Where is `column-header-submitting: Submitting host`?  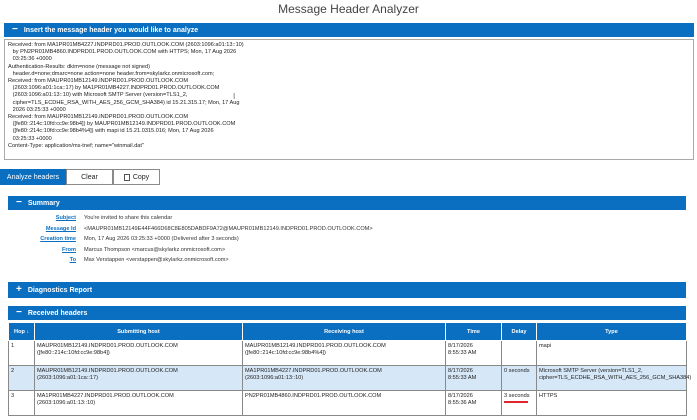 column-header-submitting: Submitting host is located at coordinates (138, 331).